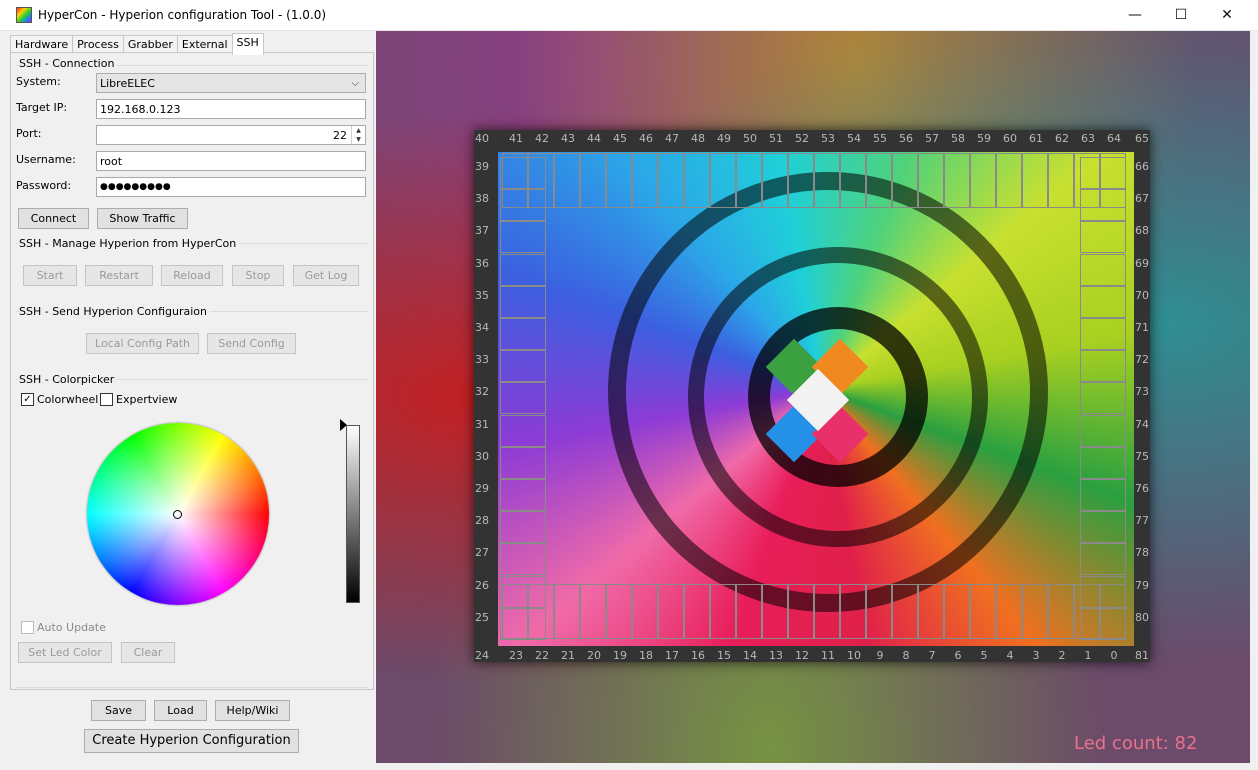 Image resolution: width=1258 pixels, height=770 pixels. I want to click on reload-button: Reload, so click(192, 275).